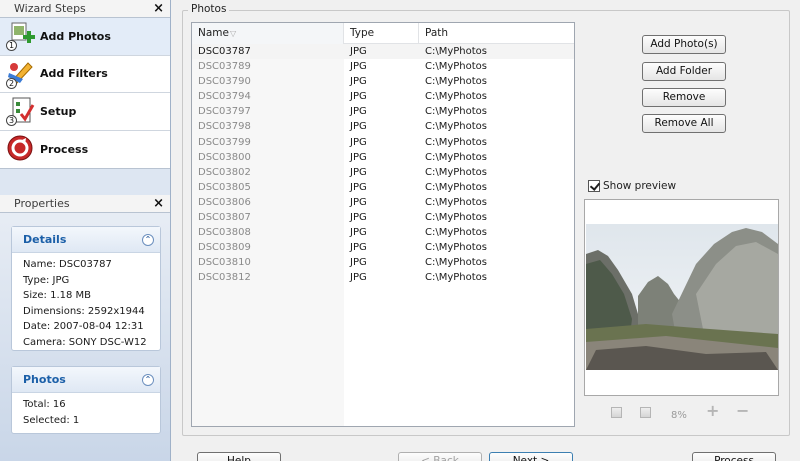 Image resolution: width=800 pixels, height=461 pixels. Describe the element at coordinates (86, 380) in the screenshot. I see `photos-card-header: Photos ⌃` at that location.